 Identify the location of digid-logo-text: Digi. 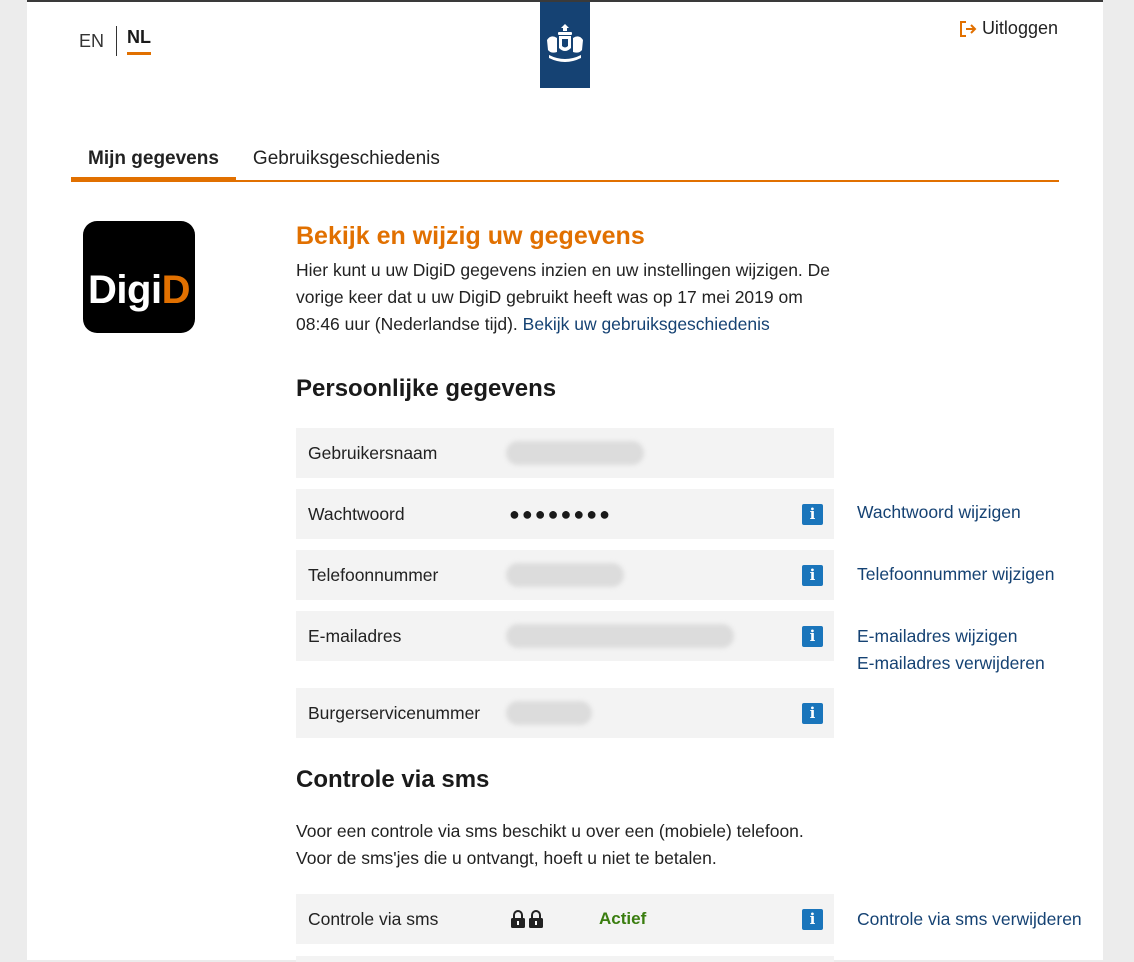
(125, 290).